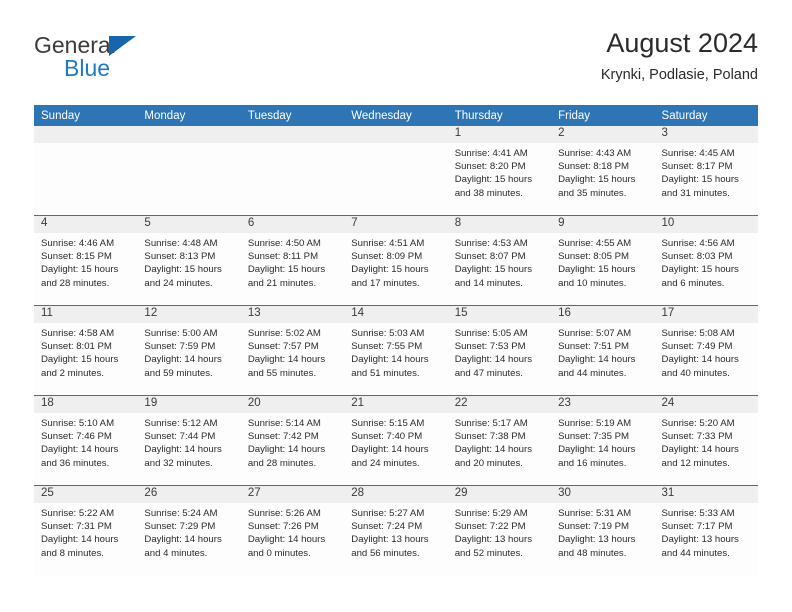 The width and height of the screenshot is (792, 612). Describe the element at coordinates (387, 527) in the screenshot. I see `sunset-text: Sunset: 7:24 PM` at that location.